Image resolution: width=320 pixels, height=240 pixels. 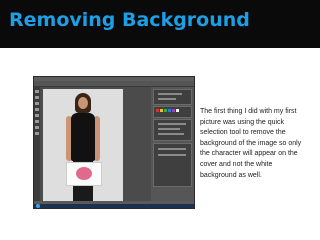 I want to click on layers-panel-icon, so click(x=172, y=144).